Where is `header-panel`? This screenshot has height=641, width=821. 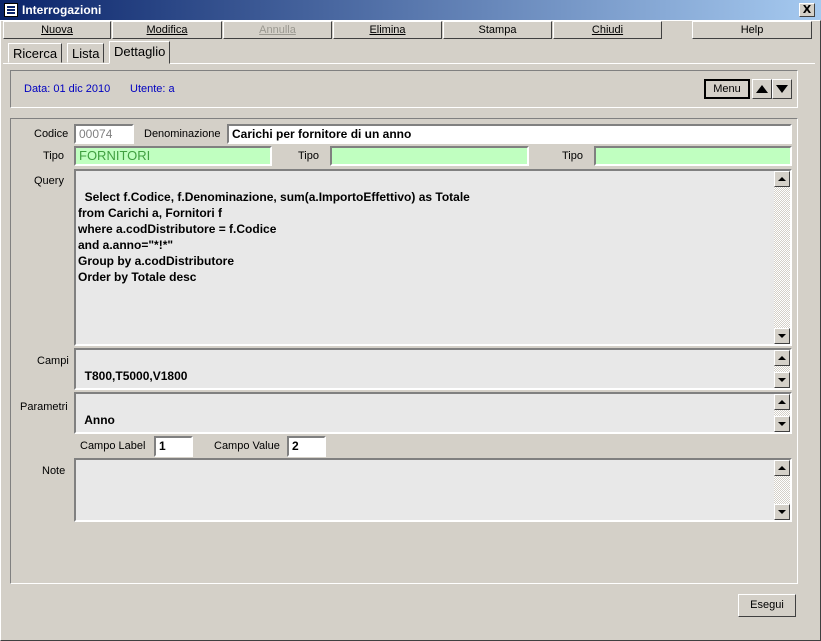
header-panel is located at coordinates (404, 89).